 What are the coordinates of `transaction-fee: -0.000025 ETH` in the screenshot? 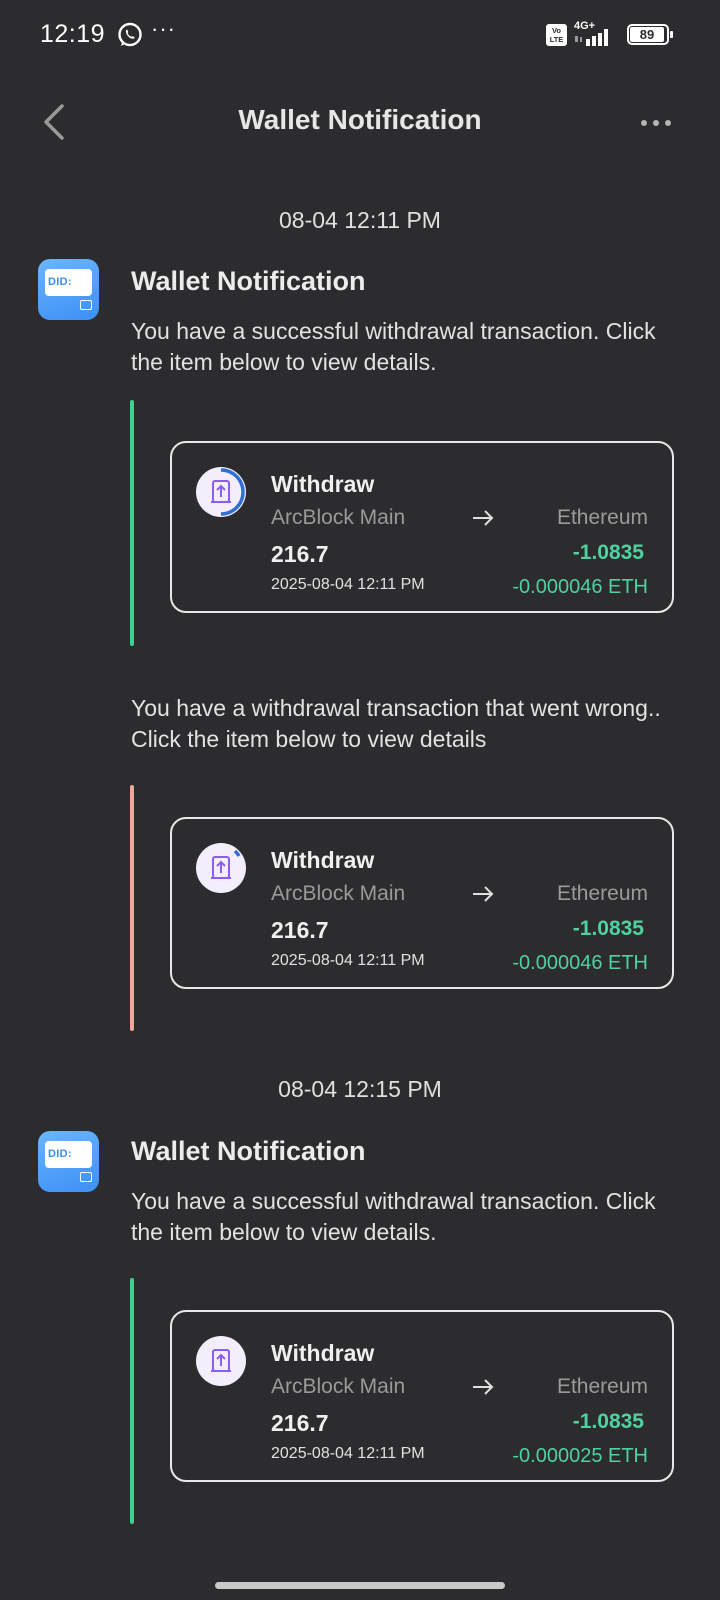 It's located at (580, 1456).